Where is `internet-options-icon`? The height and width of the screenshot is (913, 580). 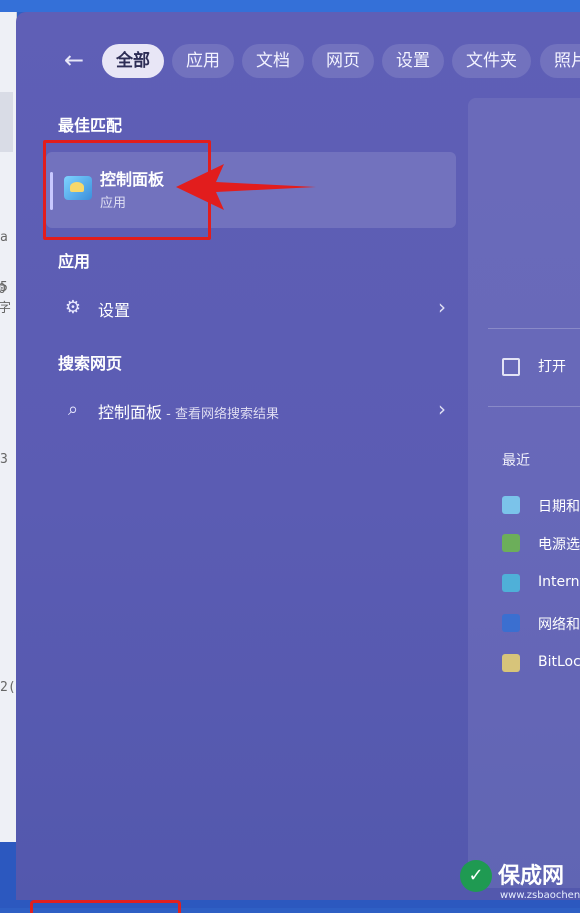 internet-options-icon is located at coordinates (511, 583).